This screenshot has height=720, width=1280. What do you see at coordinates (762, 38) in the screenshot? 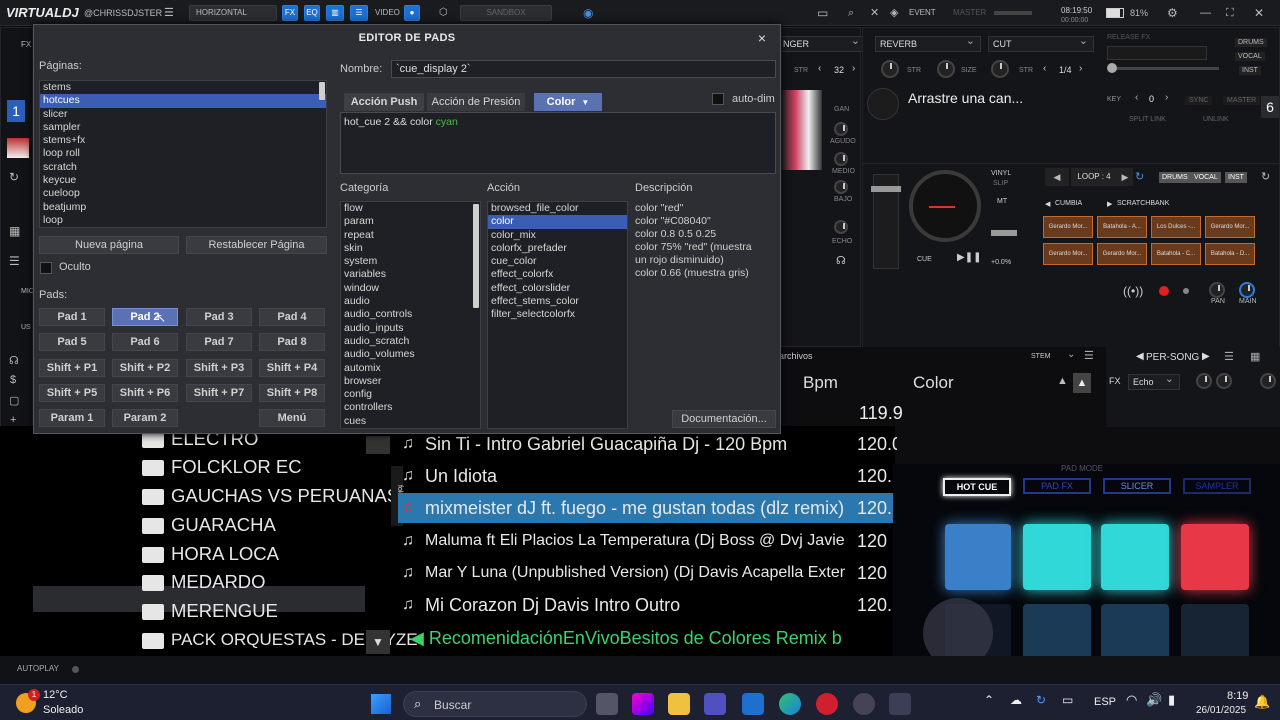
I see `close-icon: ×` at bounding box center [762, 38].